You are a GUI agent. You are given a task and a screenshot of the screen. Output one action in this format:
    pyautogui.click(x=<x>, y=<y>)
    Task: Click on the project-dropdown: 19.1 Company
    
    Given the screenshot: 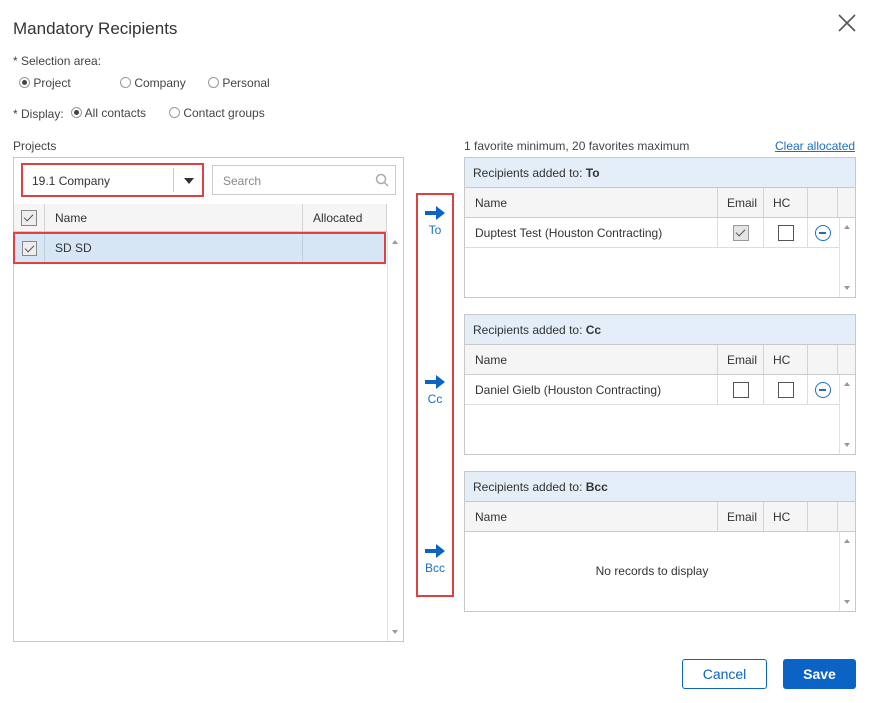 What is the action you would take?
    pyautogui.click(x=112, y=180)
    